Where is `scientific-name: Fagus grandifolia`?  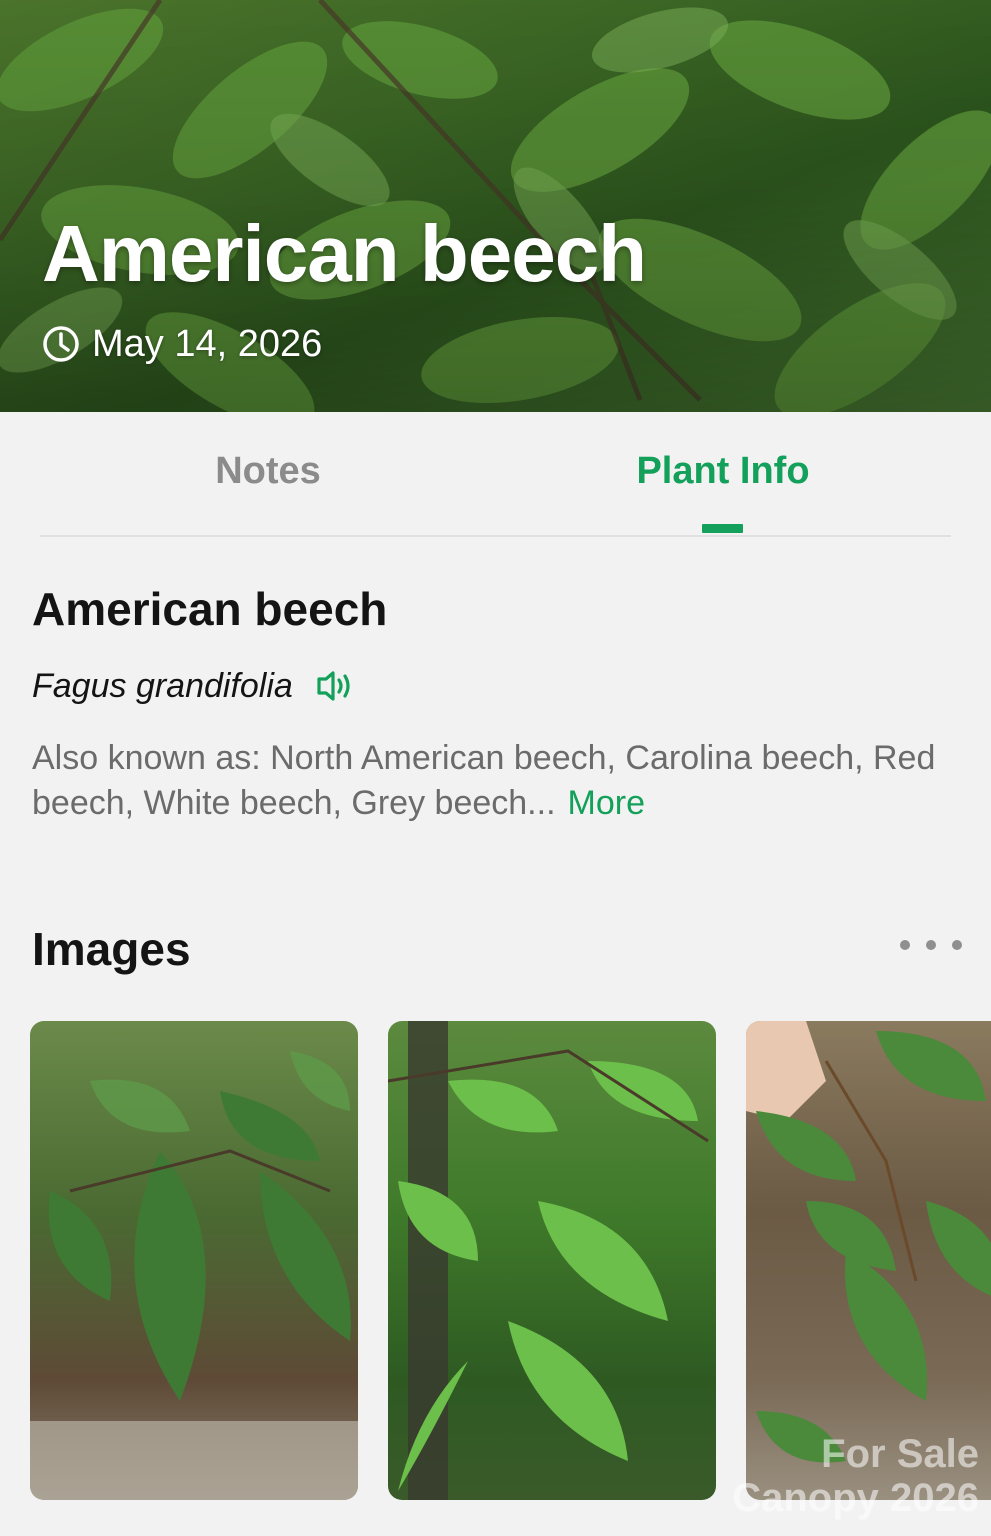 scientific-name: Fagus grandifolia is located at coordinates (162, 685).